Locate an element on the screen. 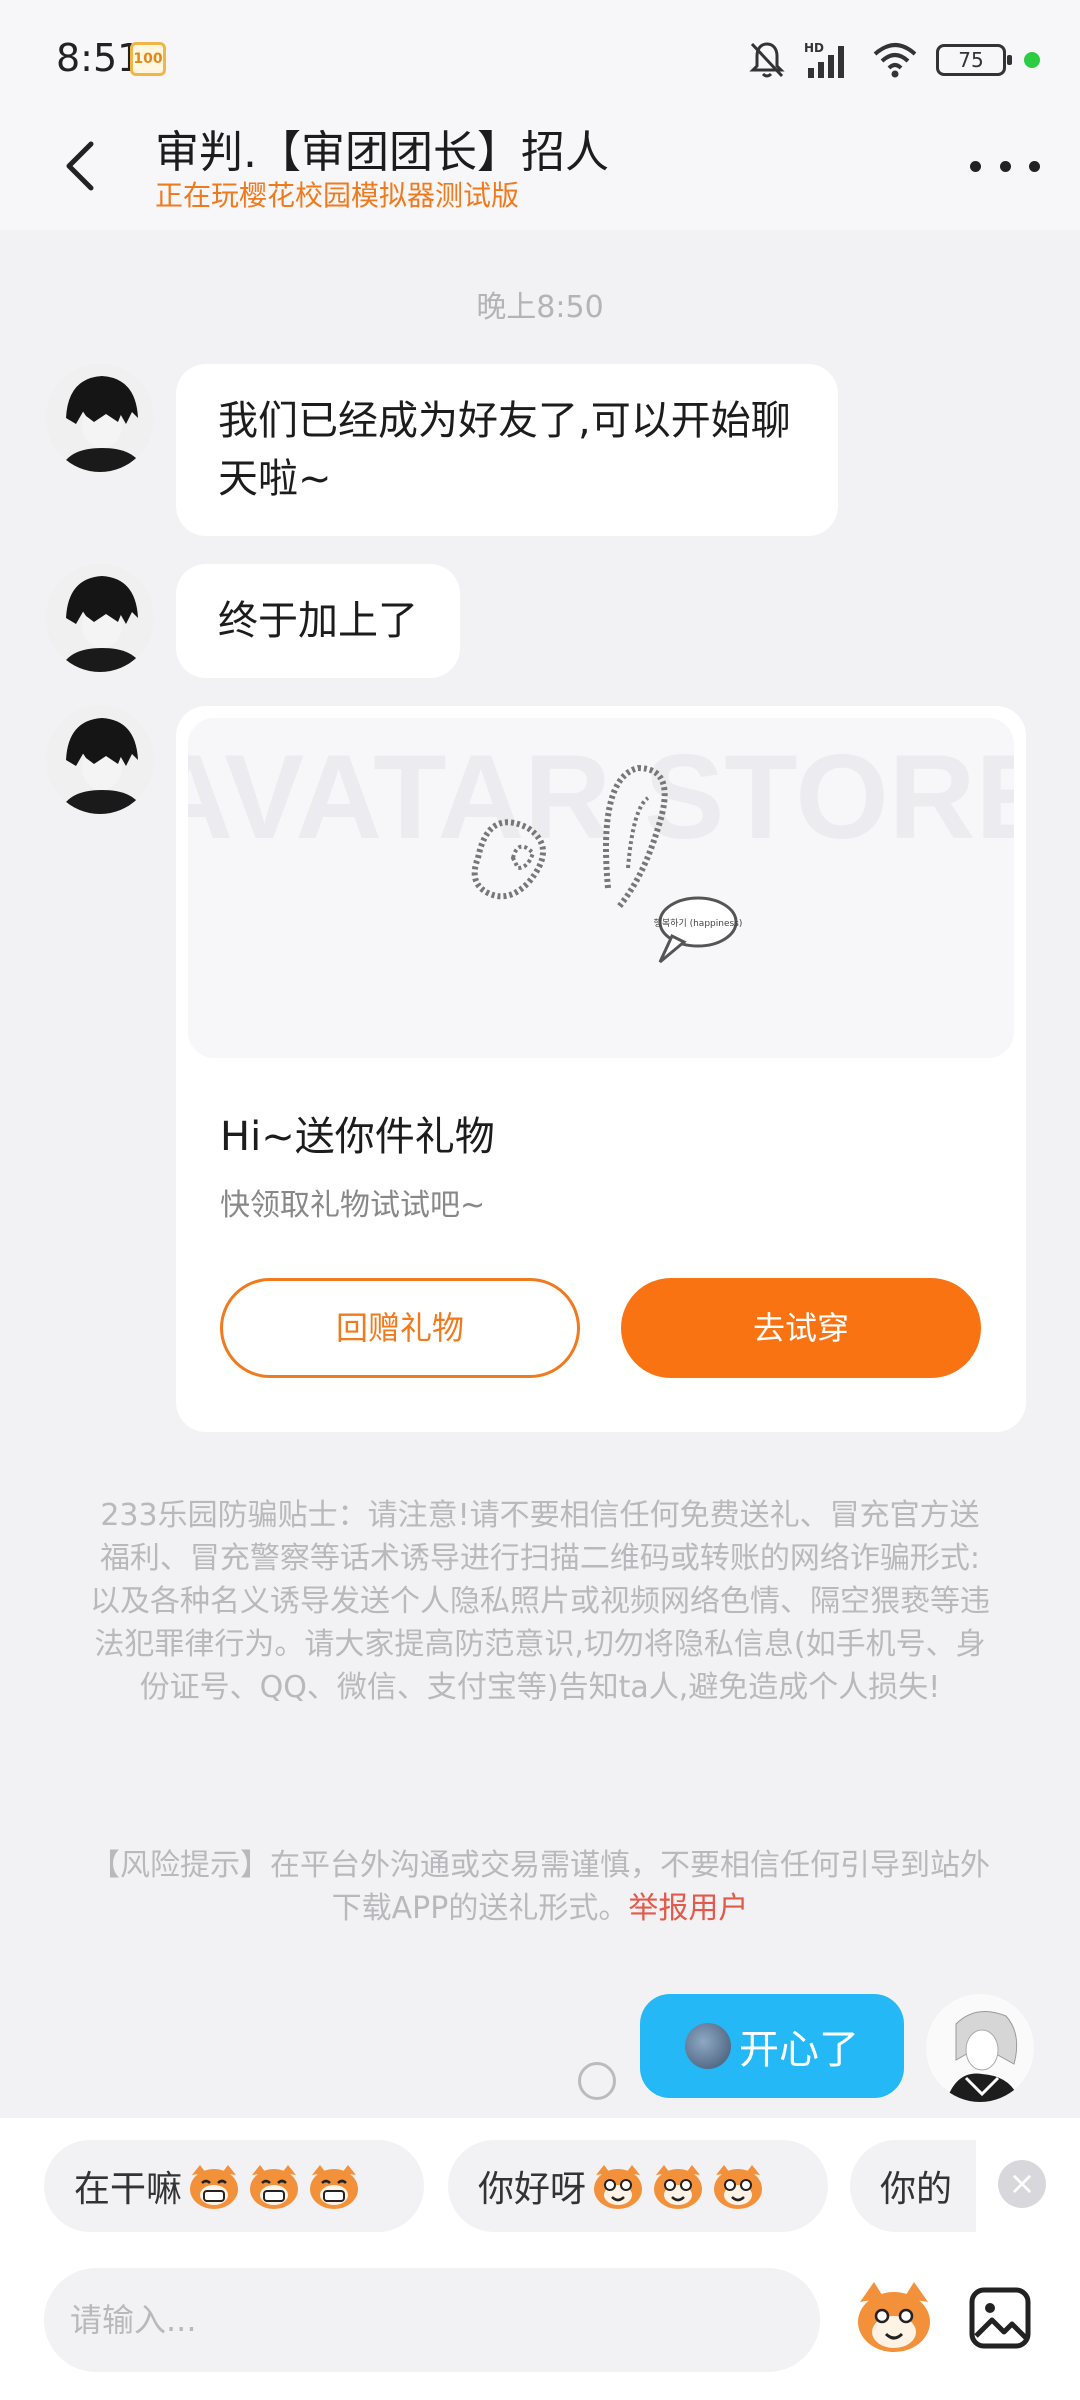  battery-icon: 75 is located at coordinates (974, 60).